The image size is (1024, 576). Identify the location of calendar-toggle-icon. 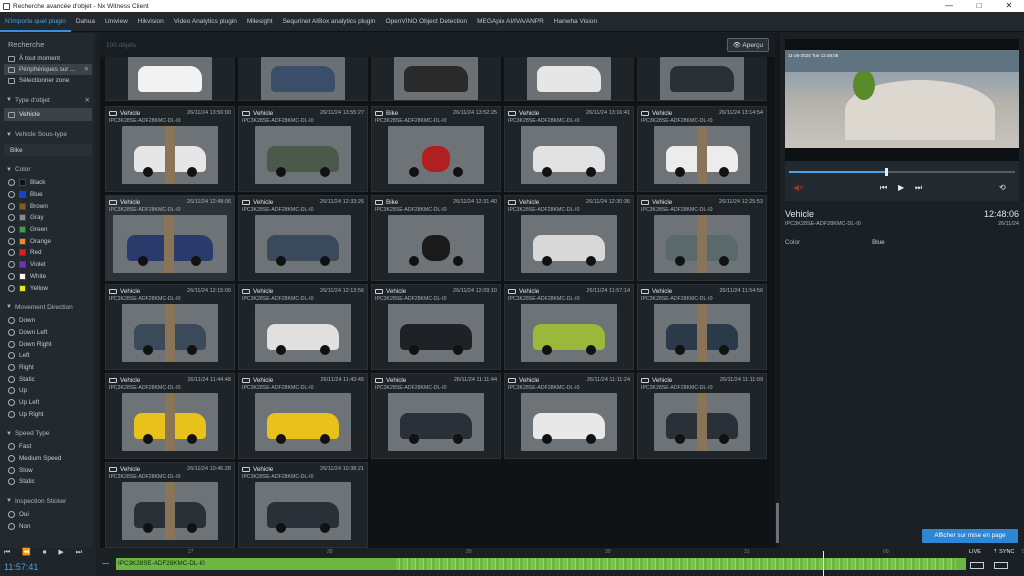
(1001, 565).